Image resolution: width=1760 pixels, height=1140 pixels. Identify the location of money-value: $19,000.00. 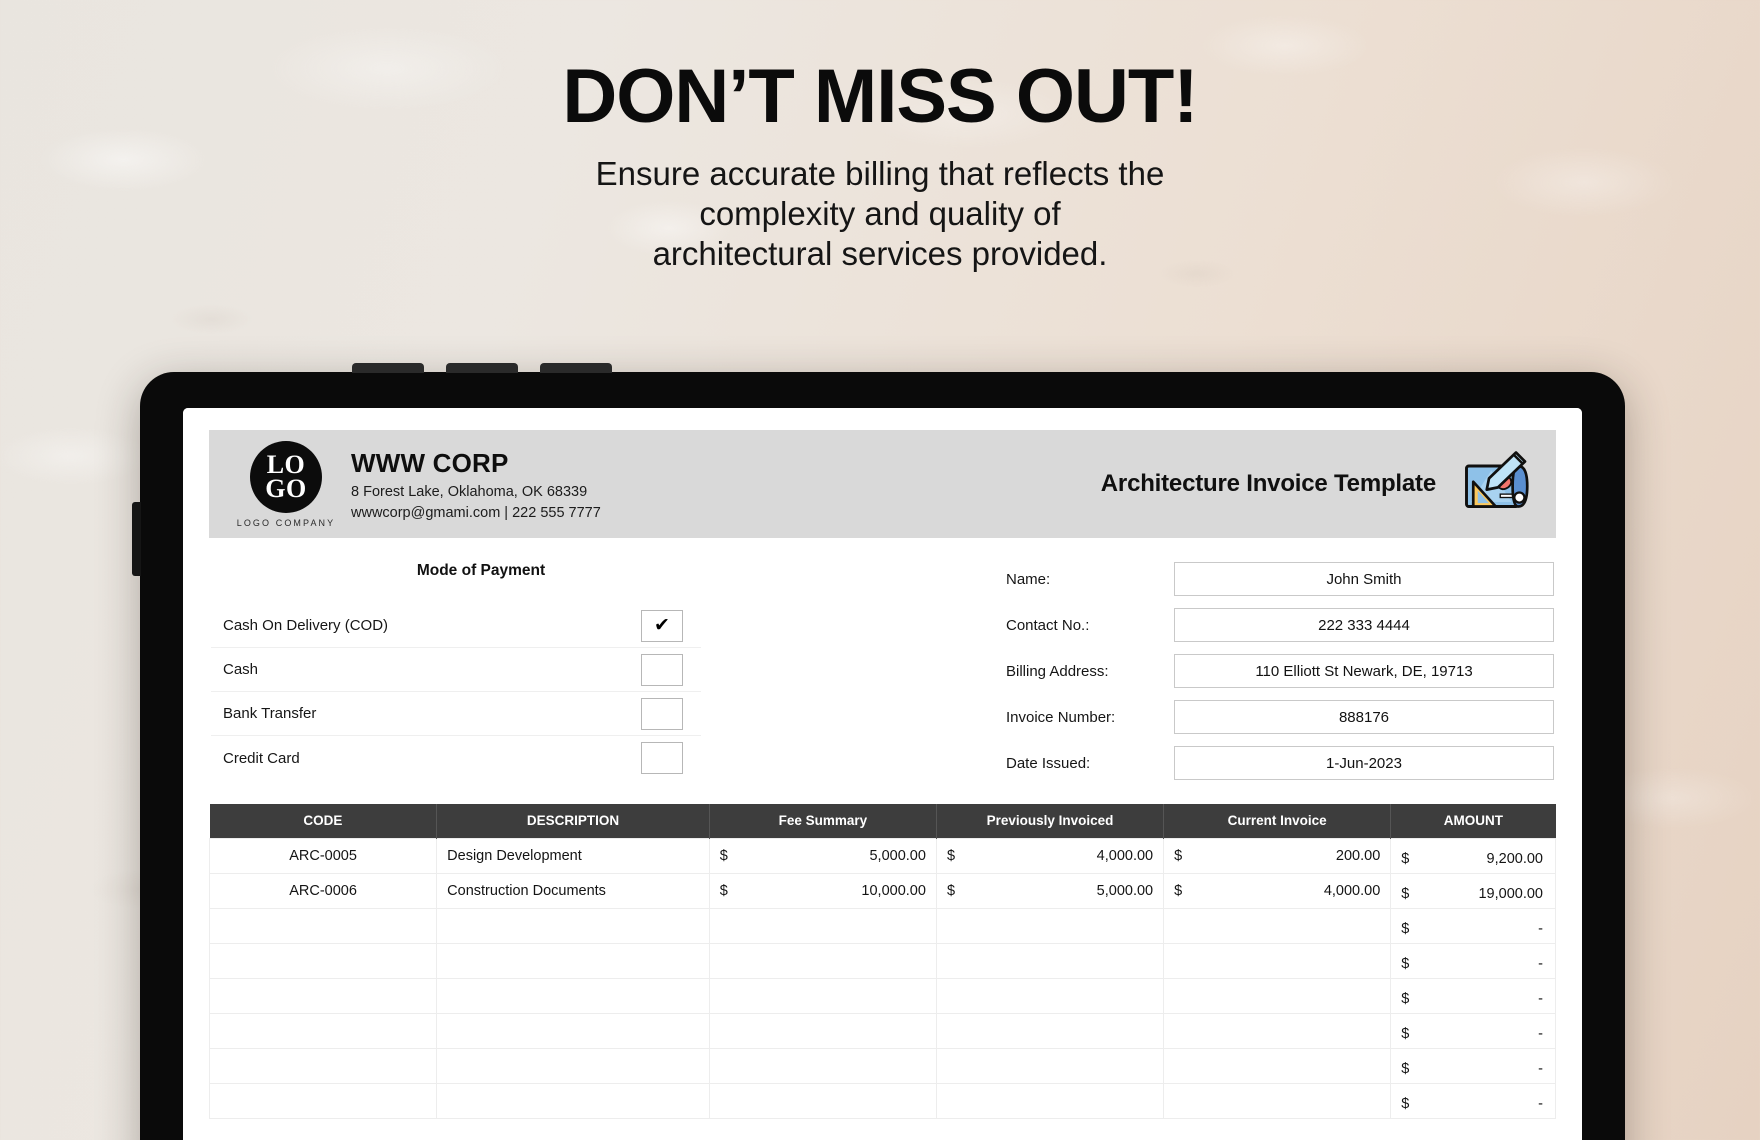
(1473, 894).